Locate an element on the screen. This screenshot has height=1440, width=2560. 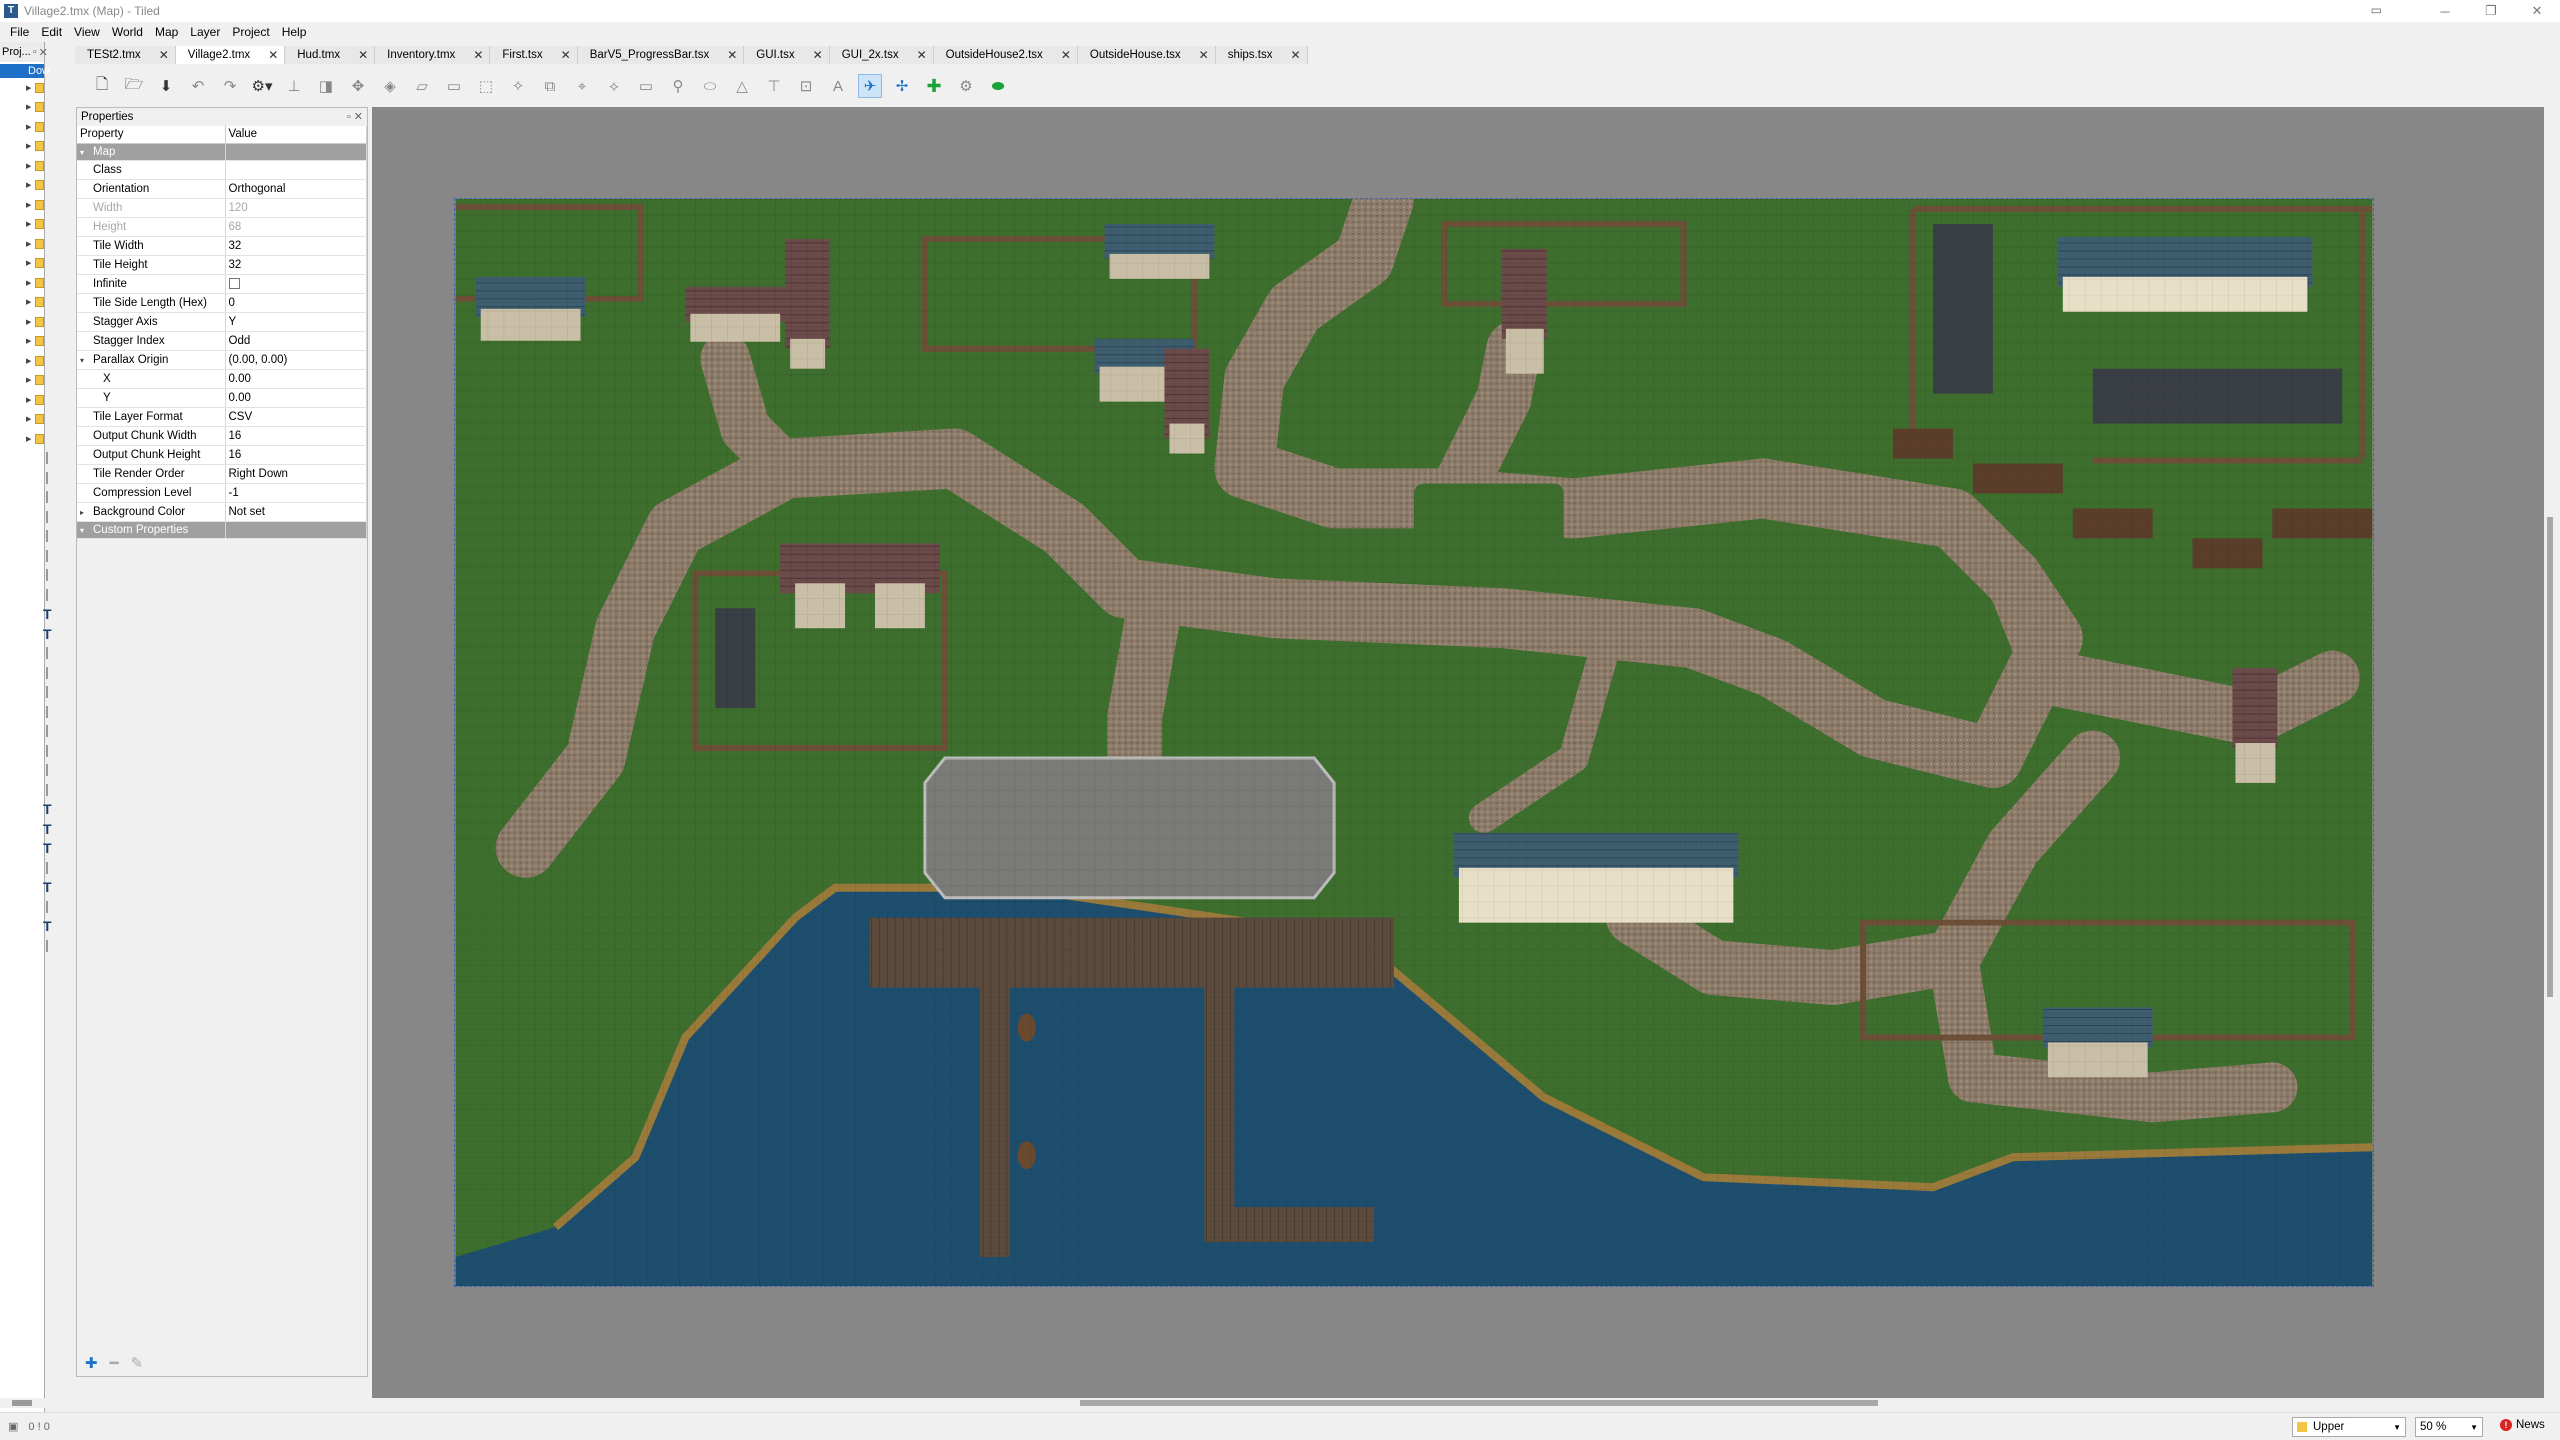
tab-outsidehouse2-tsx: OutsideHouse2.tsx ✕ is located at coordinates (1005, 55).